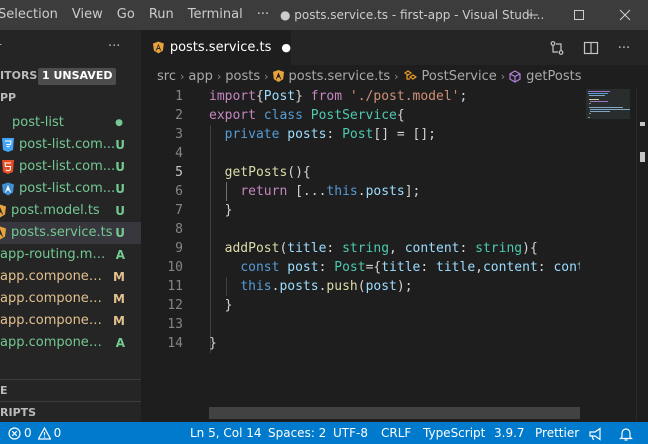 This screenshot has height=444, width=648. Describe the element at coordinates (566, 267) in the screenshot. I see `code-token: cont` at that location.